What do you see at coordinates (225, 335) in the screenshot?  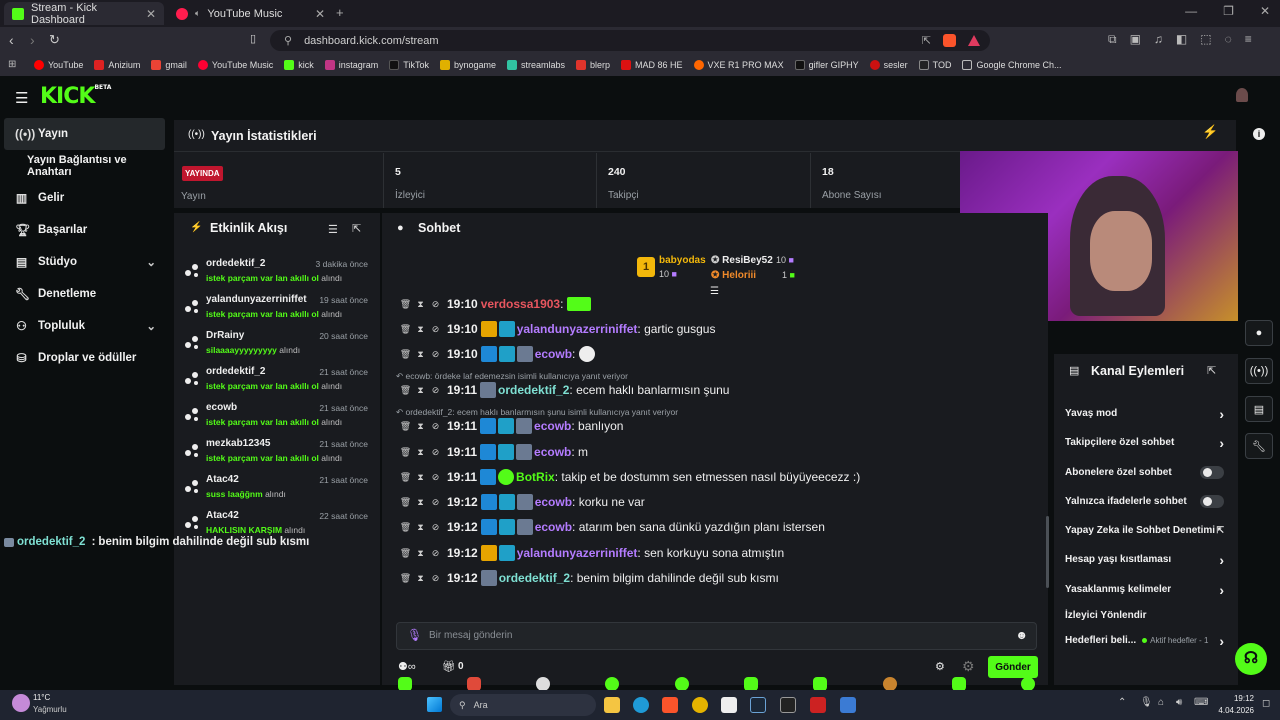 I see `event-user: DrRainy` at bounding box center [225, 335].